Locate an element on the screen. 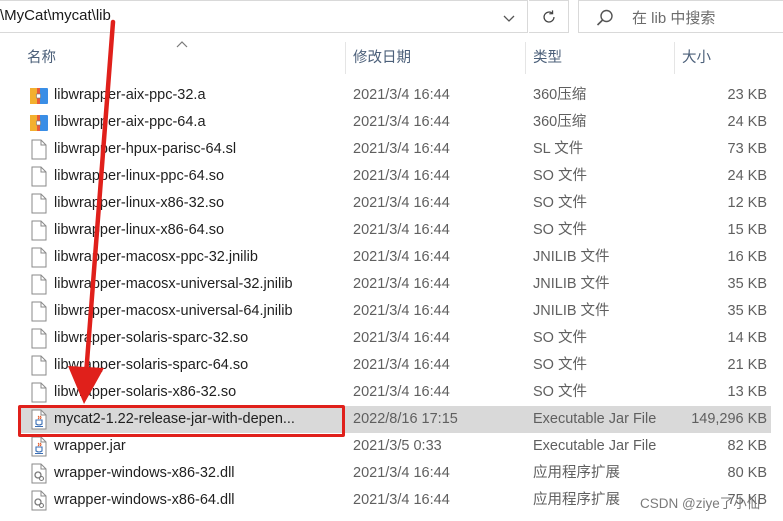  file-size: 23 KB is located at coordinates (747, 95).